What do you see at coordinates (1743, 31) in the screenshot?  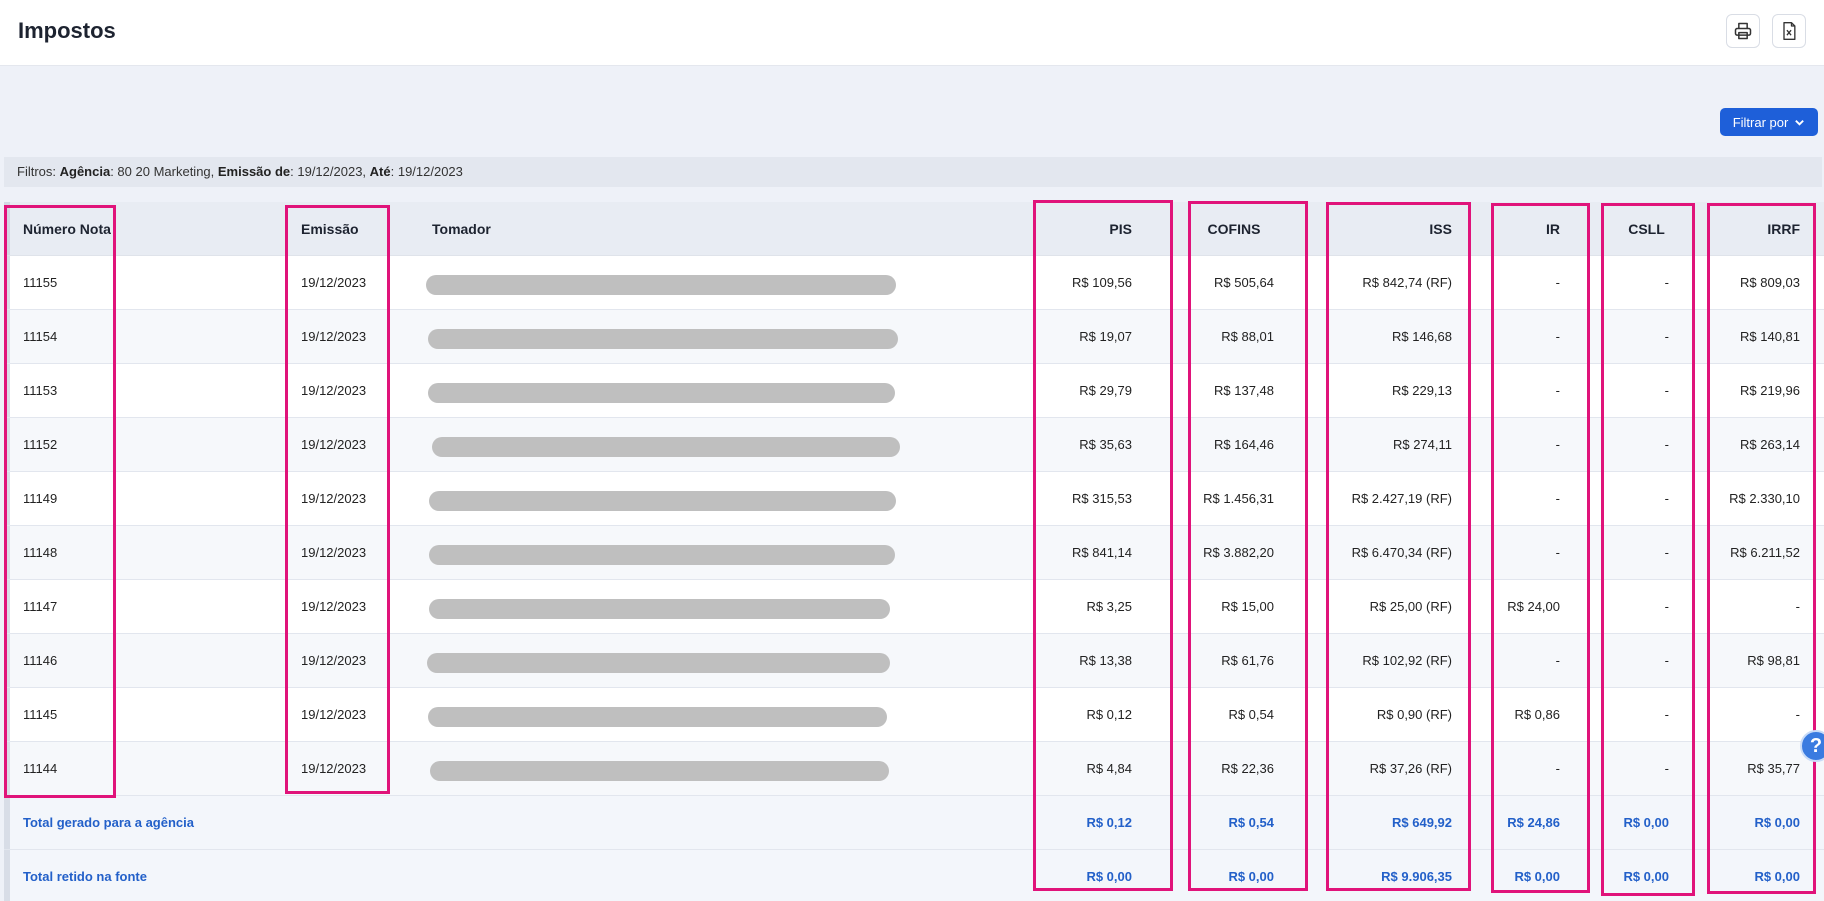 I see `print-button` at bounding box center [1743, 31].